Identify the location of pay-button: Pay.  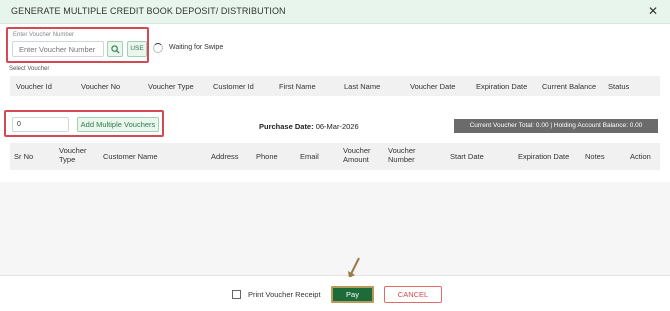
(352, 294).